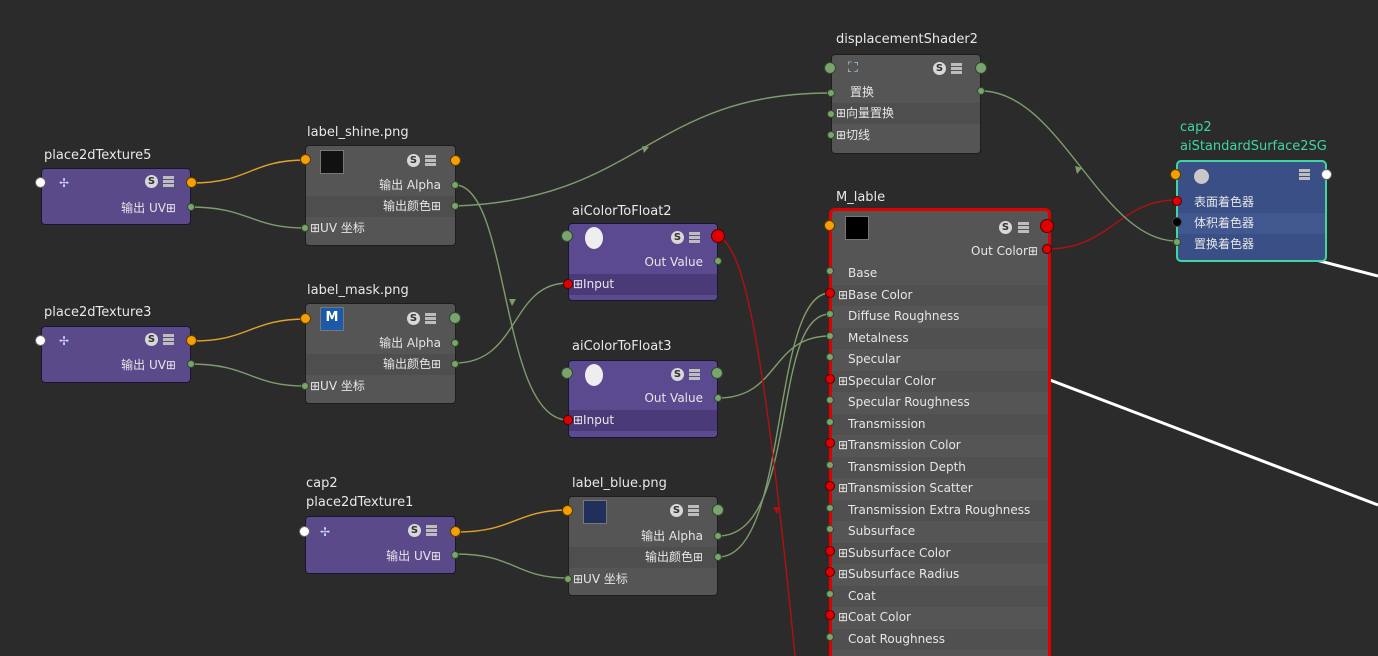 Image resolution: width=1378 pixels, height=656 pixels. I want to click on node-displacementshader2: ⛶ S 置换 ⊞向量置换 ⊞切线, so click(906, 104).